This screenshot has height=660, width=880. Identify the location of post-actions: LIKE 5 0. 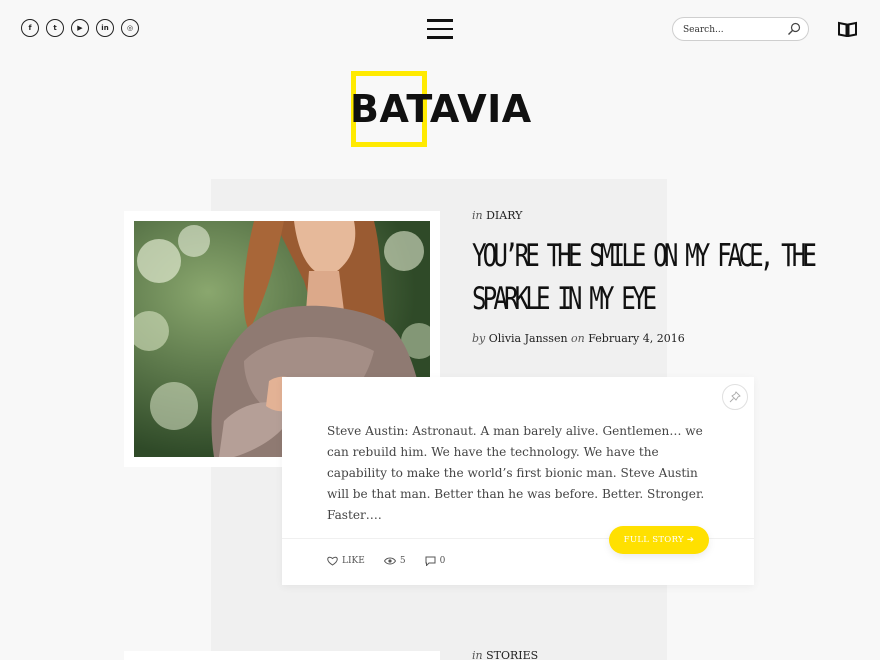
(395, 561).